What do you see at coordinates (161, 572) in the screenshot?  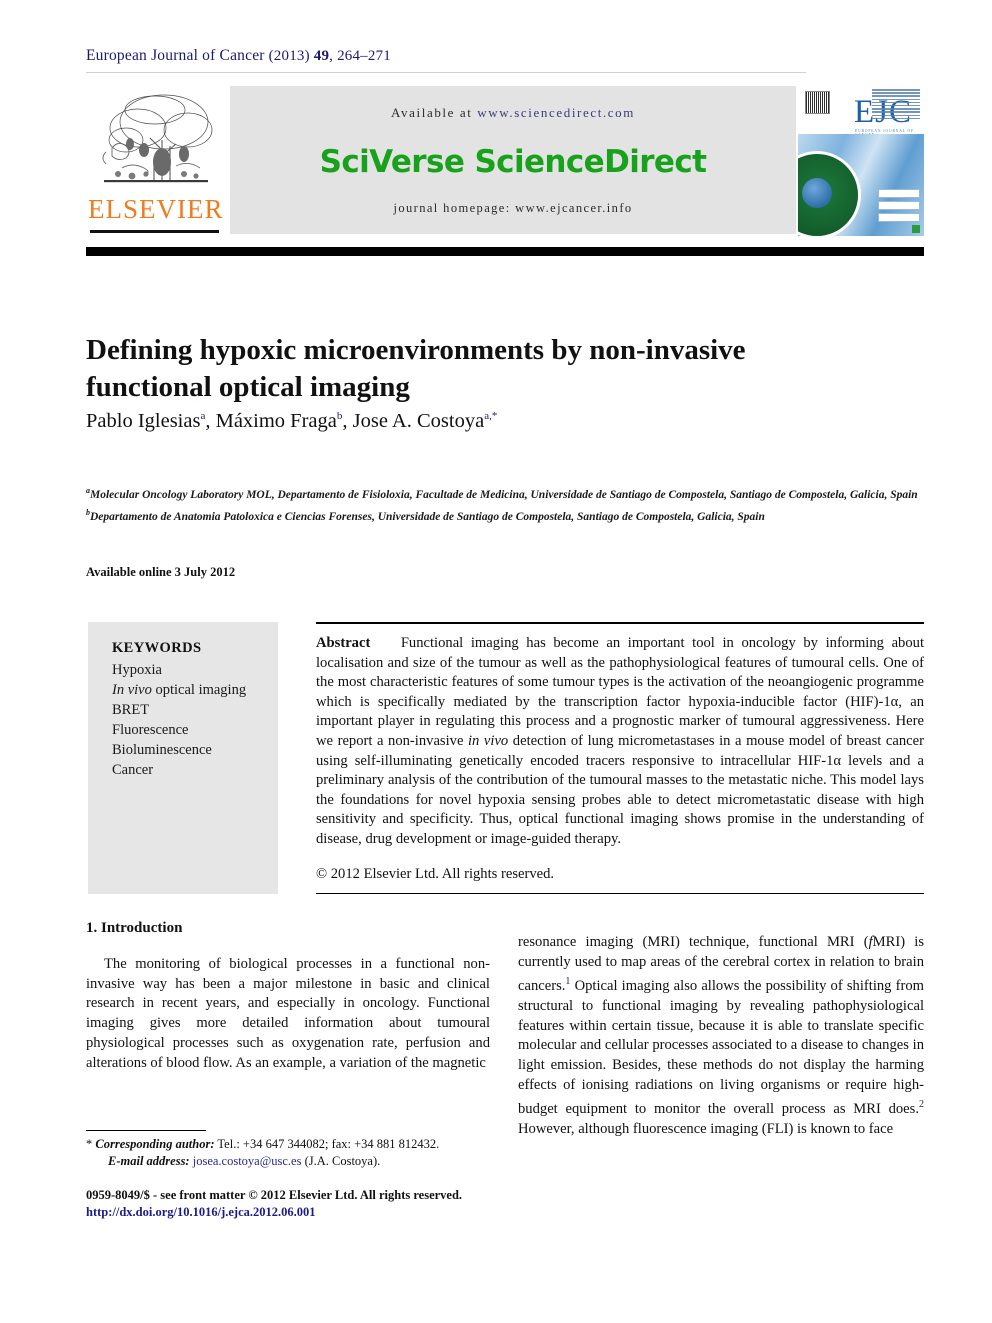 I see `available-online-date: Available online 3 July 2012` at bounding box center [161, 572].